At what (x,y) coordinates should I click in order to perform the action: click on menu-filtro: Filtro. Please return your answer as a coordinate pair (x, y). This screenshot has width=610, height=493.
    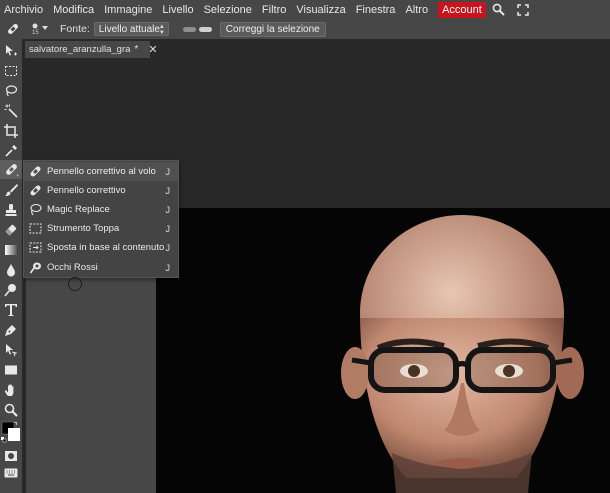
    Looking at the image, I should click on (276, 10).